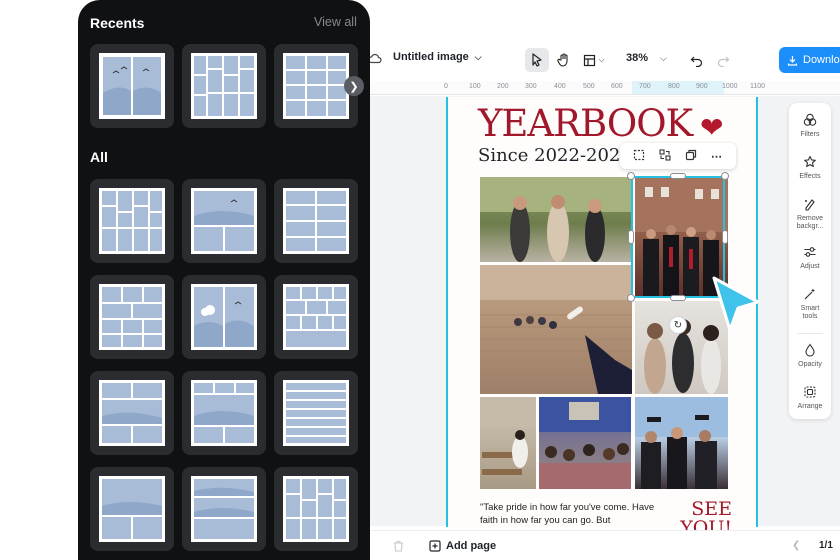 This screenshot has height=560, width=840. I want to click on remove-background-icon, so click(810, 205).